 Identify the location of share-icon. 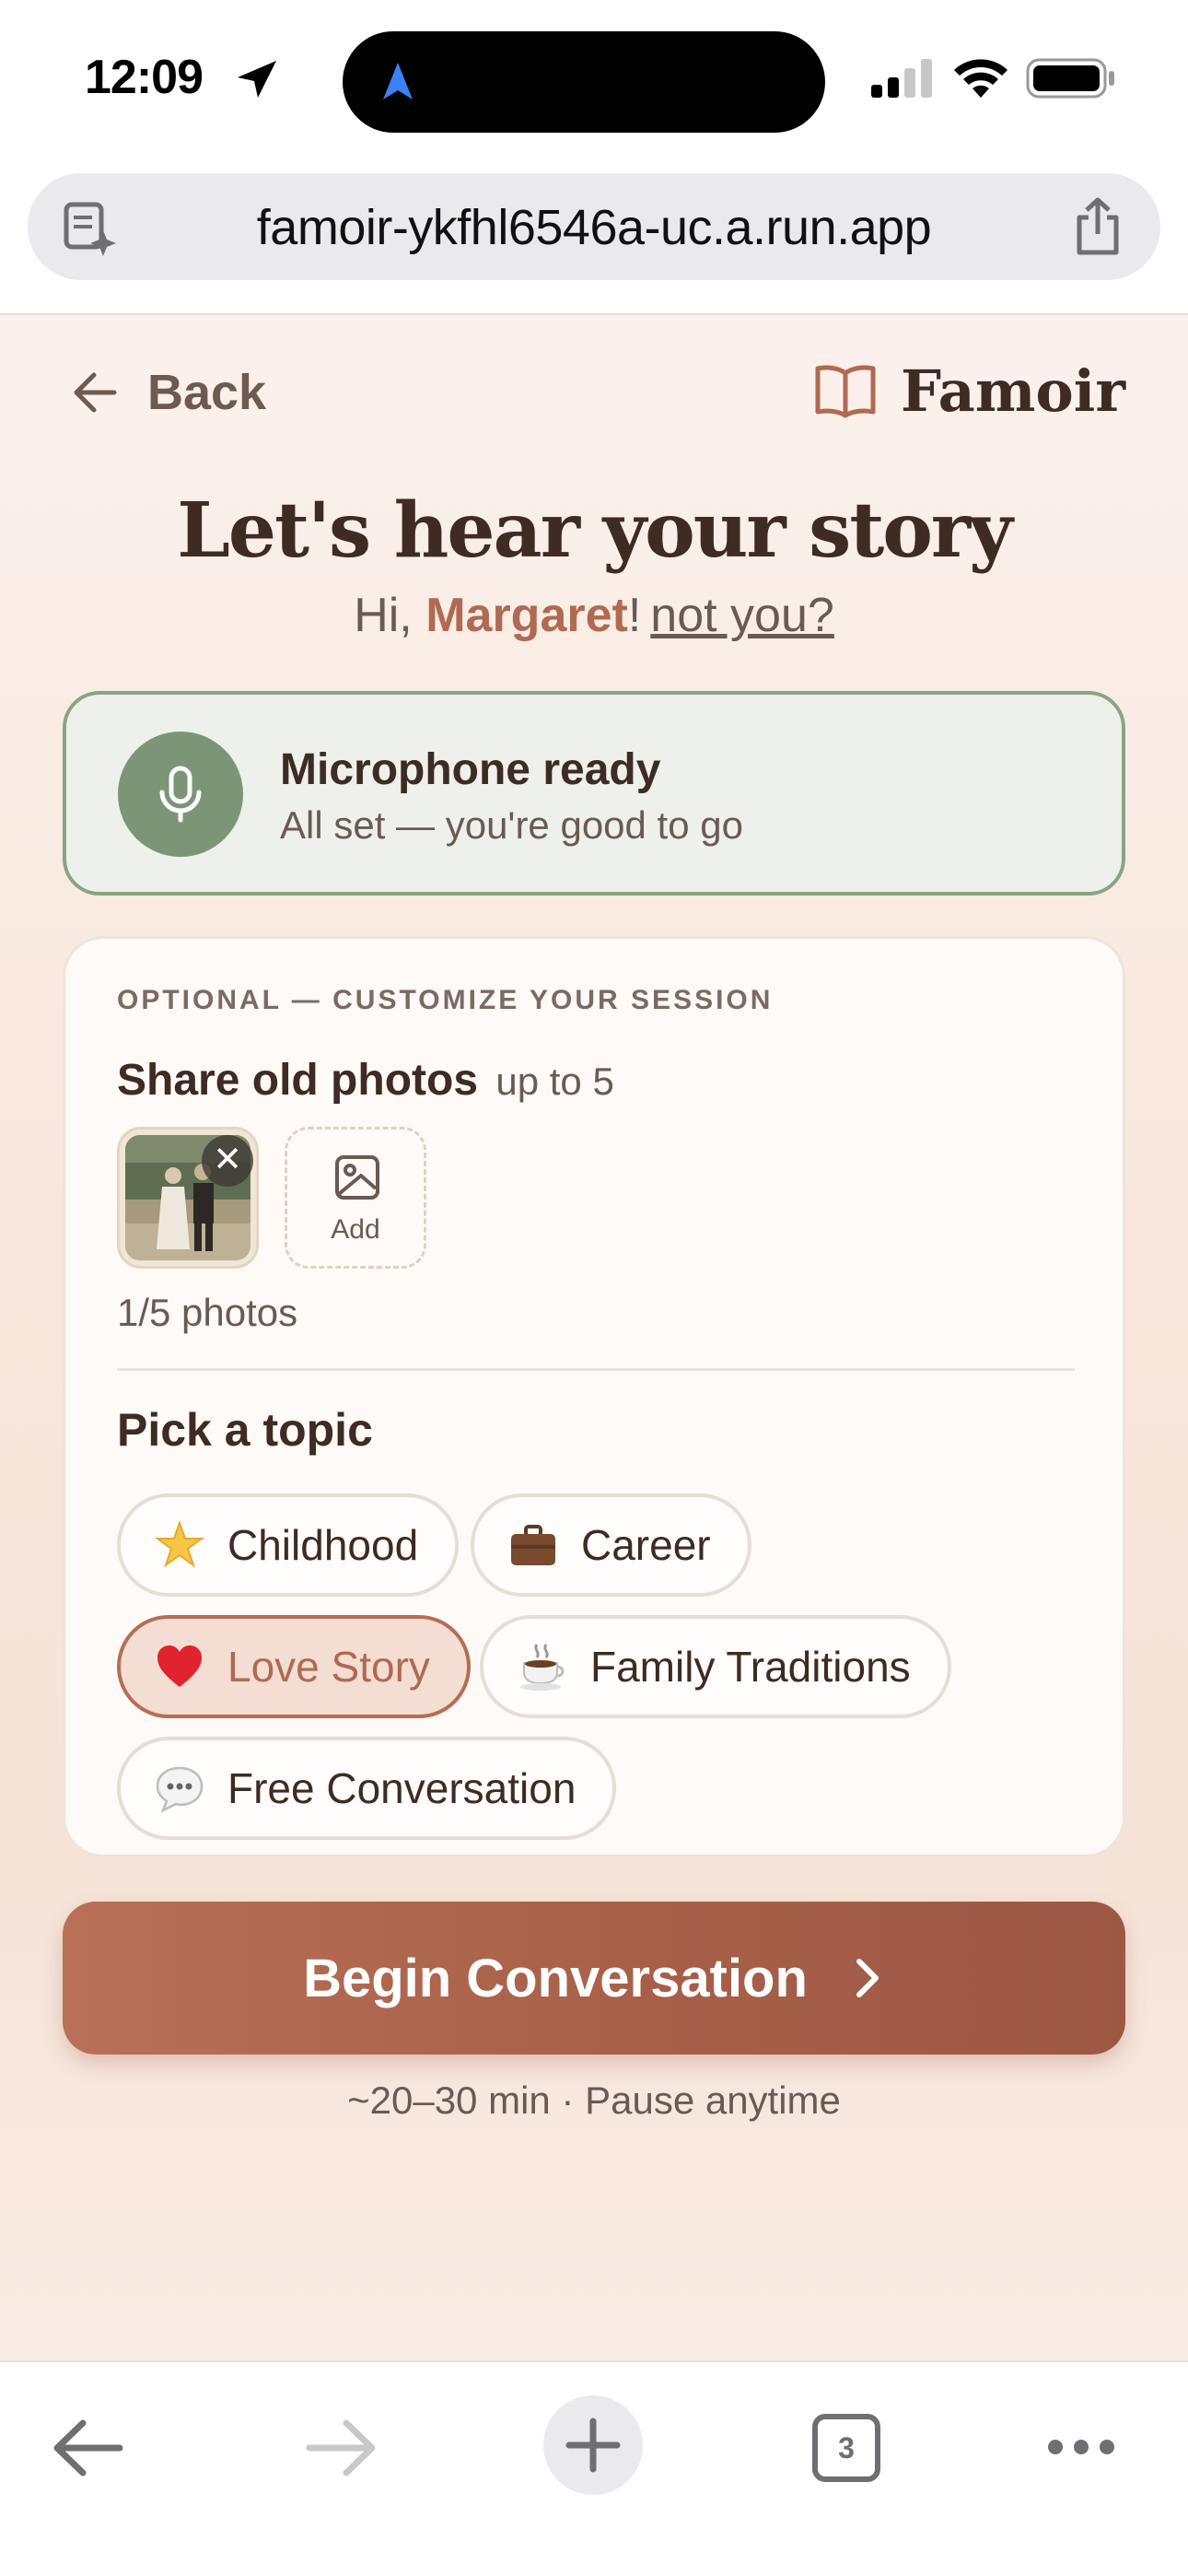
(1098, 227).